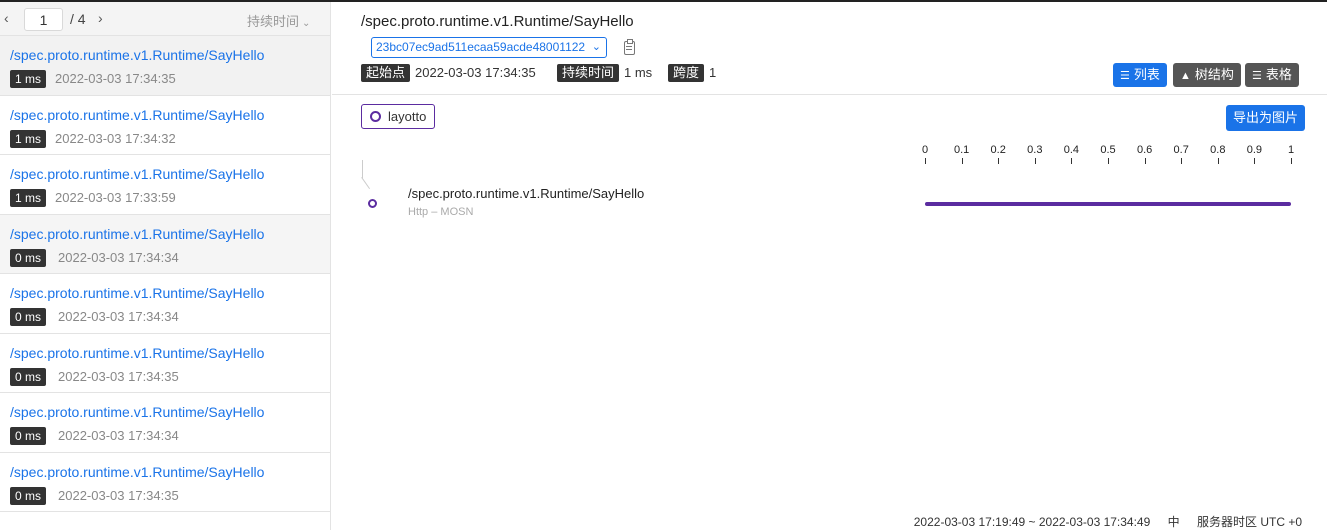 The height and width of the screenshot is (530, 1327). I want to click on service-chip: layotto, so click(398, 116).